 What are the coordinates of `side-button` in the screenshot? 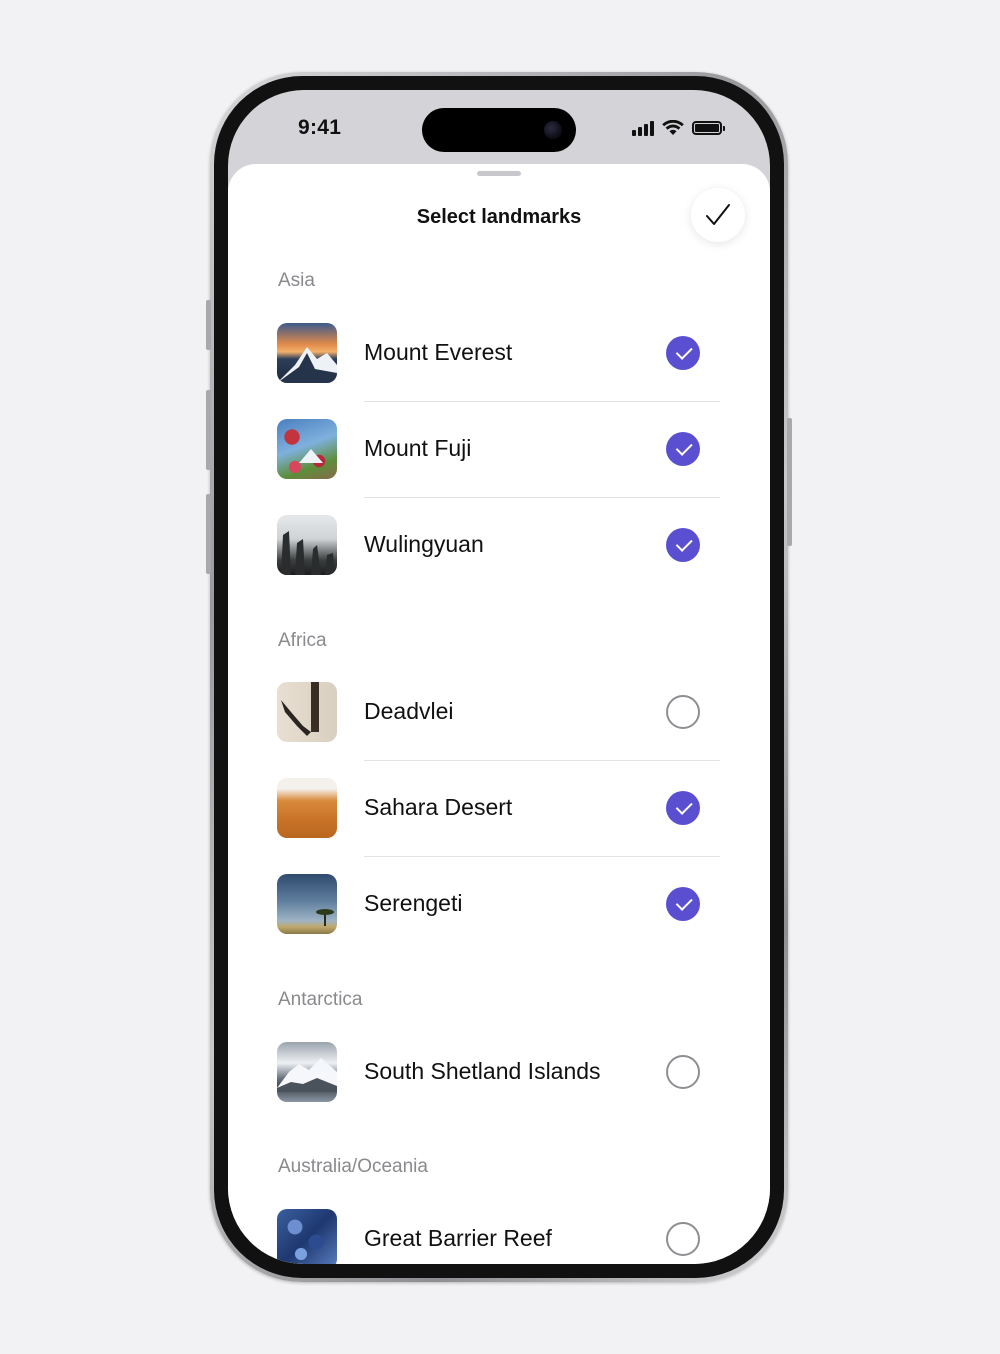 It's located at (789, 482).